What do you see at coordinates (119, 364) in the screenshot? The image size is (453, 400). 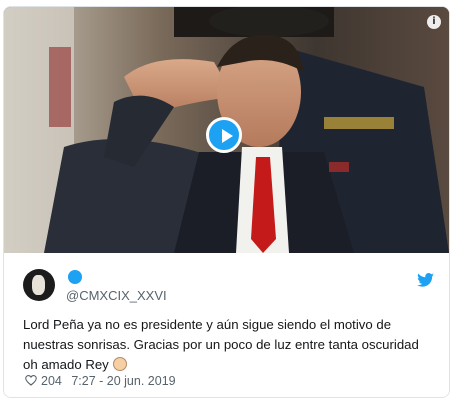 I see `king-emoji-icon` at bounding box center [119, 364].